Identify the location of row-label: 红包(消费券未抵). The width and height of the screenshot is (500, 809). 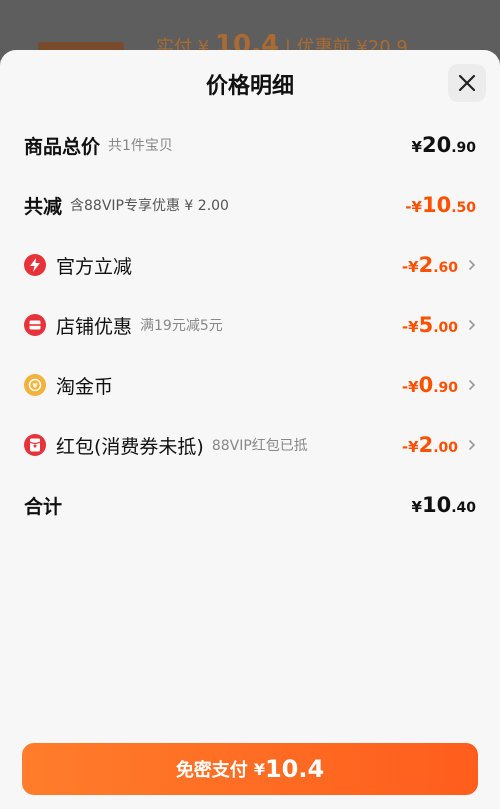
(130, 446).